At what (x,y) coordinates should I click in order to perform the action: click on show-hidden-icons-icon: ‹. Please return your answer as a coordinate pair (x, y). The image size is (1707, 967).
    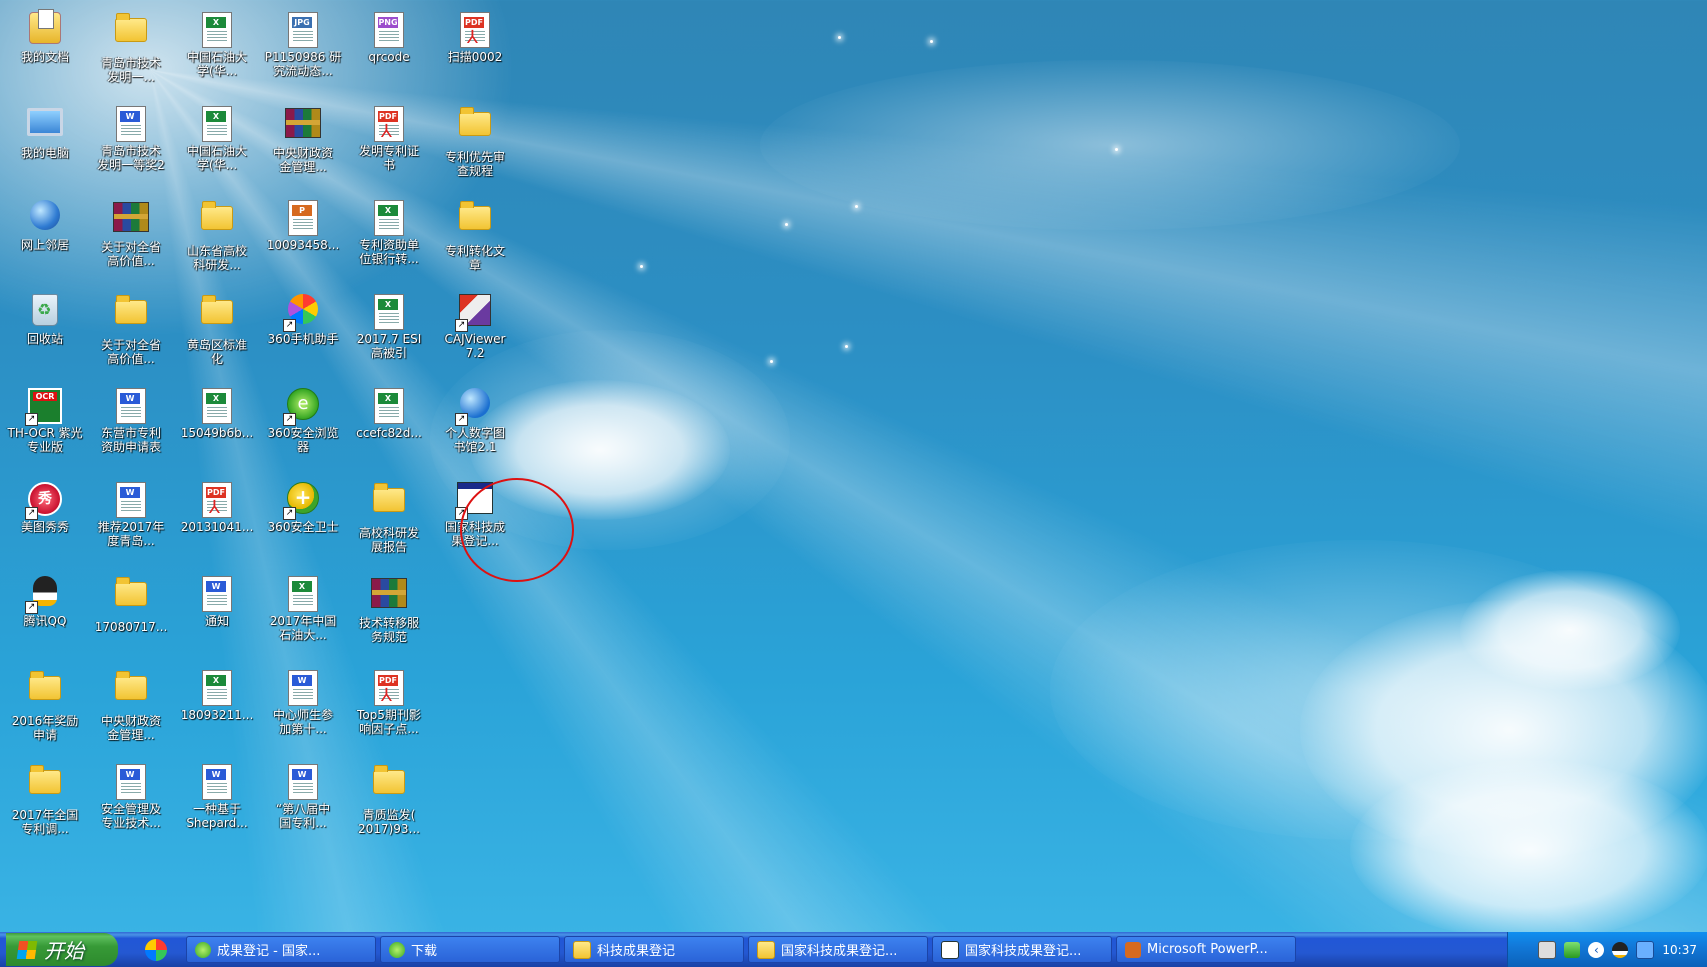
    Looking at the image, I should click on (1596, 949).